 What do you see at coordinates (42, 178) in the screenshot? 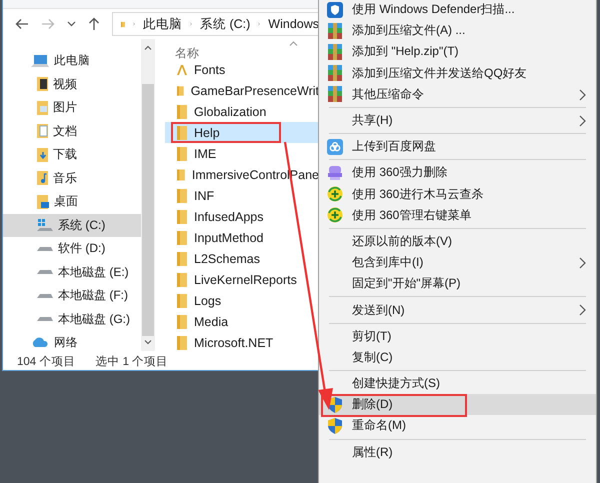
I see `music-folder-icon` at bounding box center [42, 178].